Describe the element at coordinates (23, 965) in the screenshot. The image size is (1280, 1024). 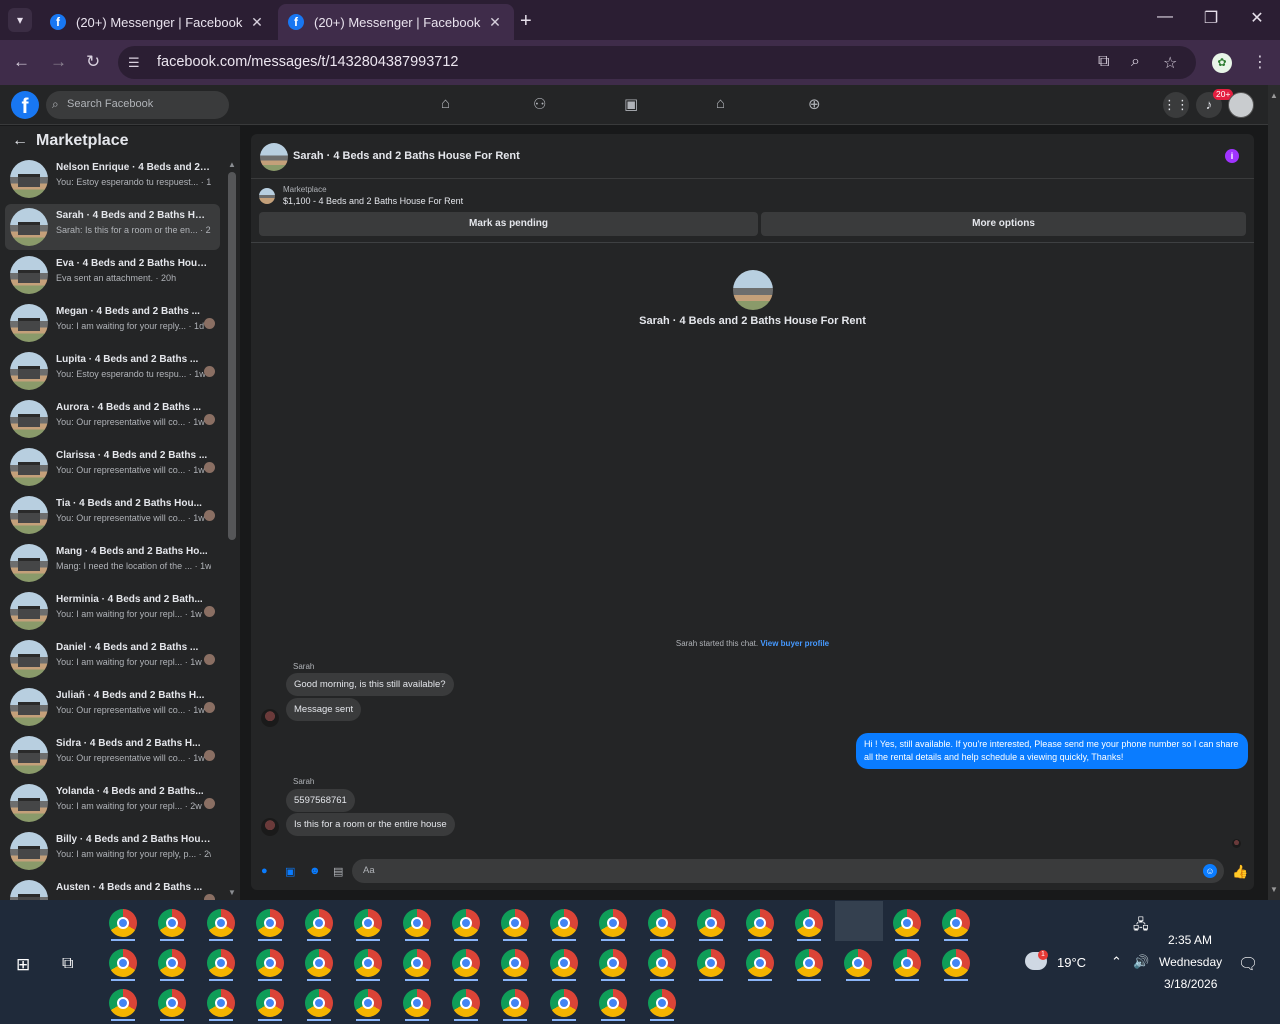
I see `windows-start-icon: ⊞` at that location.